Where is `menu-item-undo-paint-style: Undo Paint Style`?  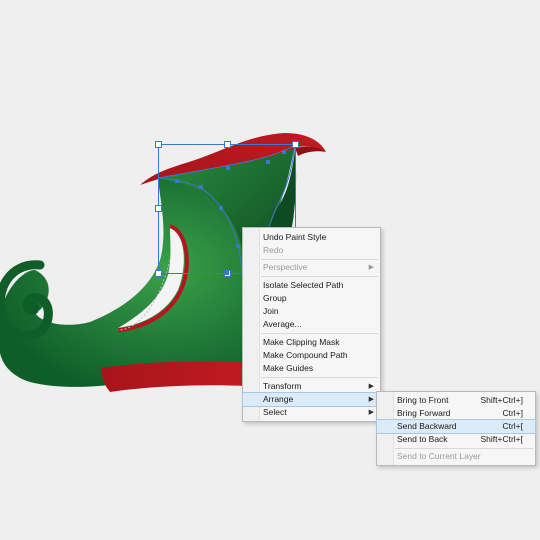 menu-item-undo-paint-style: Undo Paint Style is located at coordinates (311, 237).